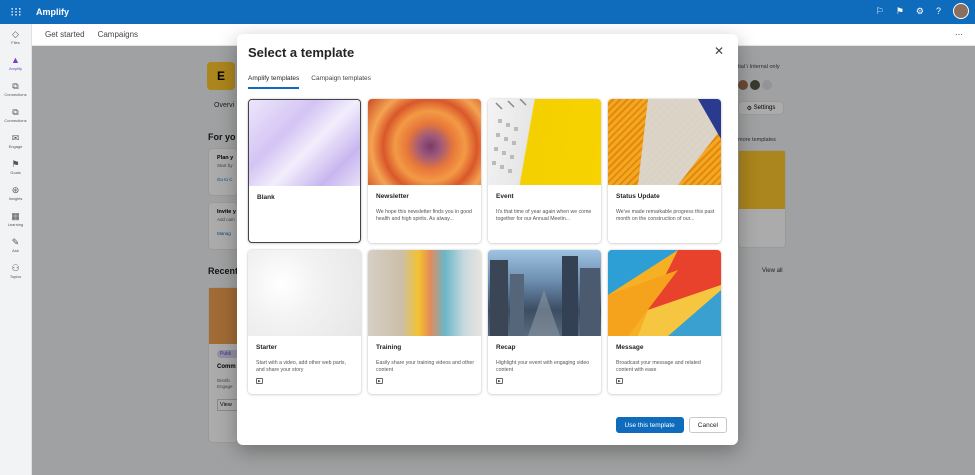 This screenshot has width=975, height=475. I want to click on top-app-bar: ⁝⁝⁝ Amplify ⚐ ⚑ ⚙ ?, so click(487, 12).